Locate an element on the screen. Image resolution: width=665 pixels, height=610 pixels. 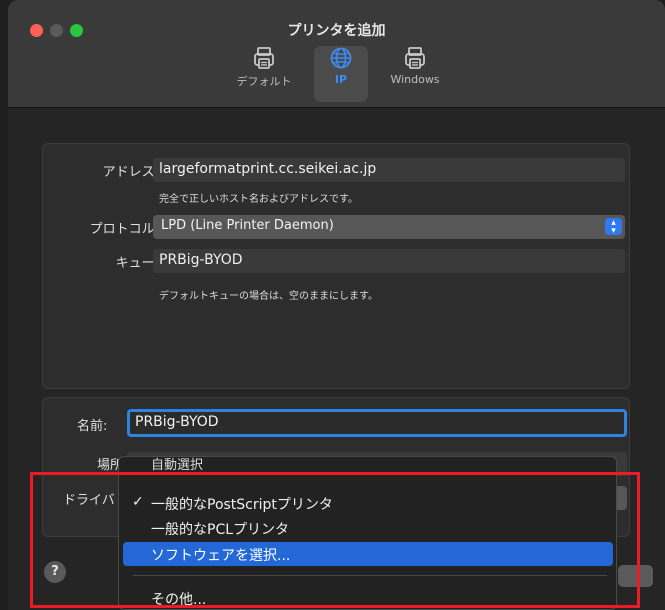
menu-item-label: 一般的なPostScriptプリンタ is located at coordinates (242, 505).